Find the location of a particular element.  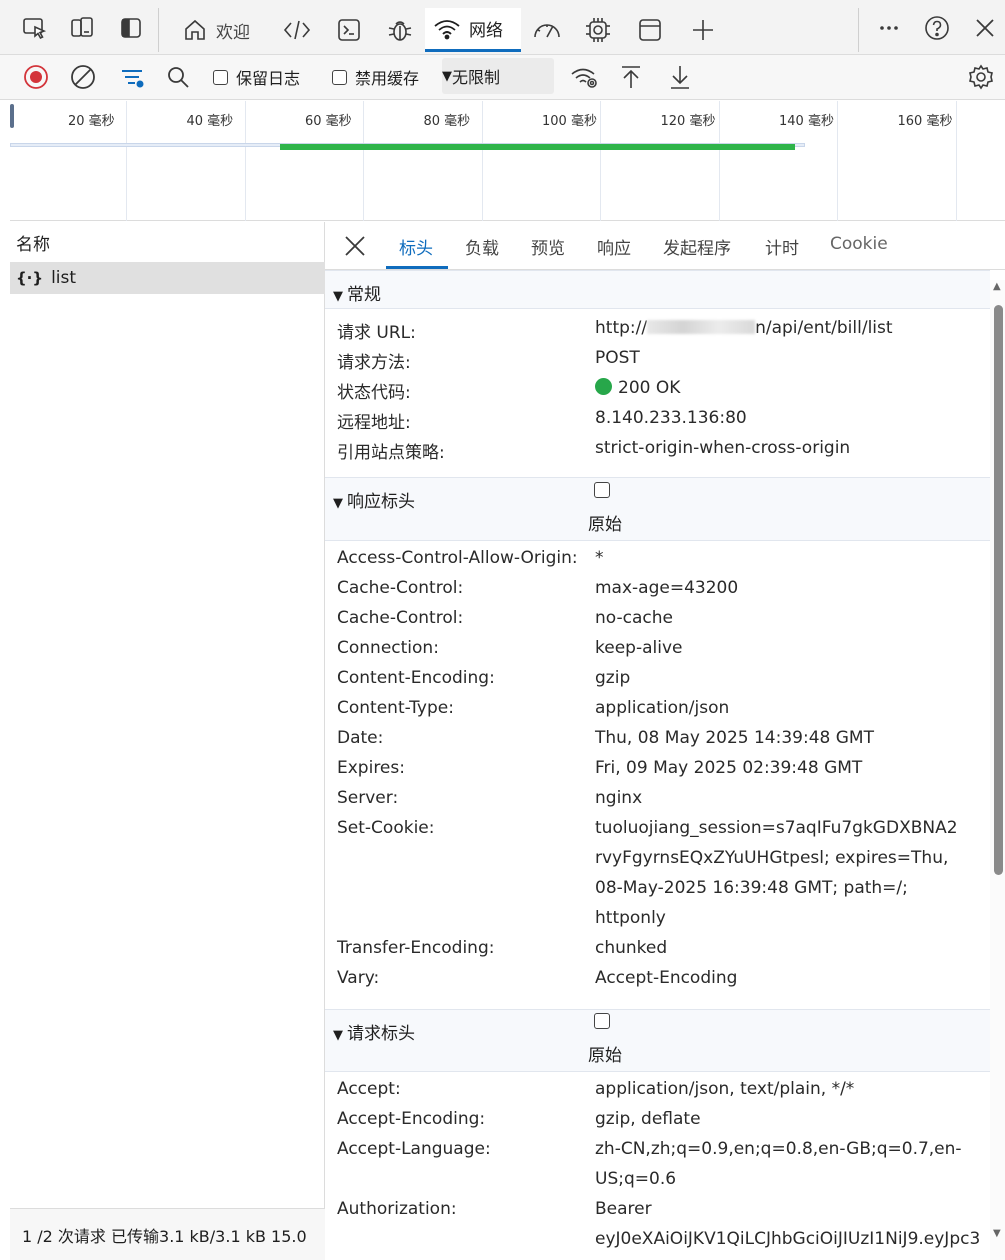

tab-cookies: Cookie is located at coordinates (859, 244).